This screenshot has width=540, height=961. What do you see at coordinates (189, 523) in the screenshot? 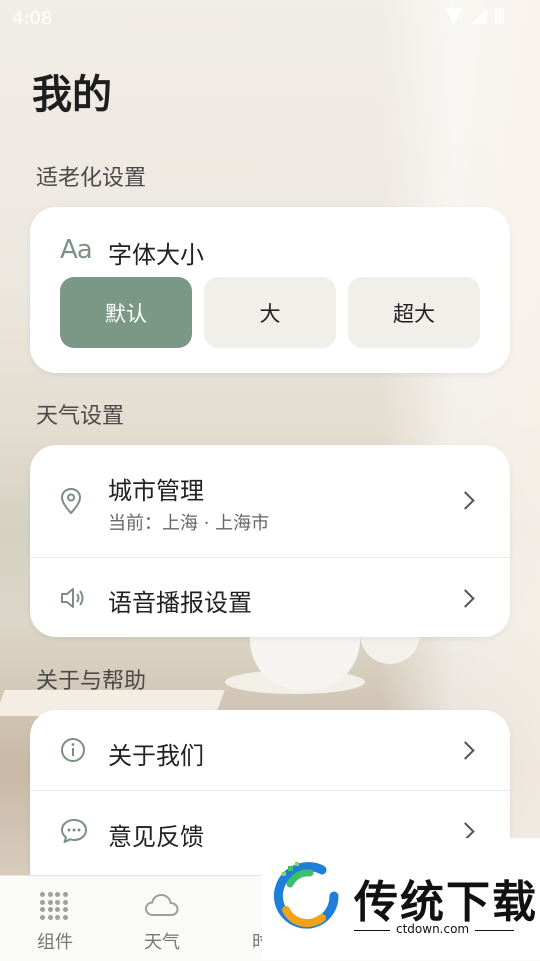
I see `current-city-text: 当前：上海 · 上海市` at bounding box center [189, 523].